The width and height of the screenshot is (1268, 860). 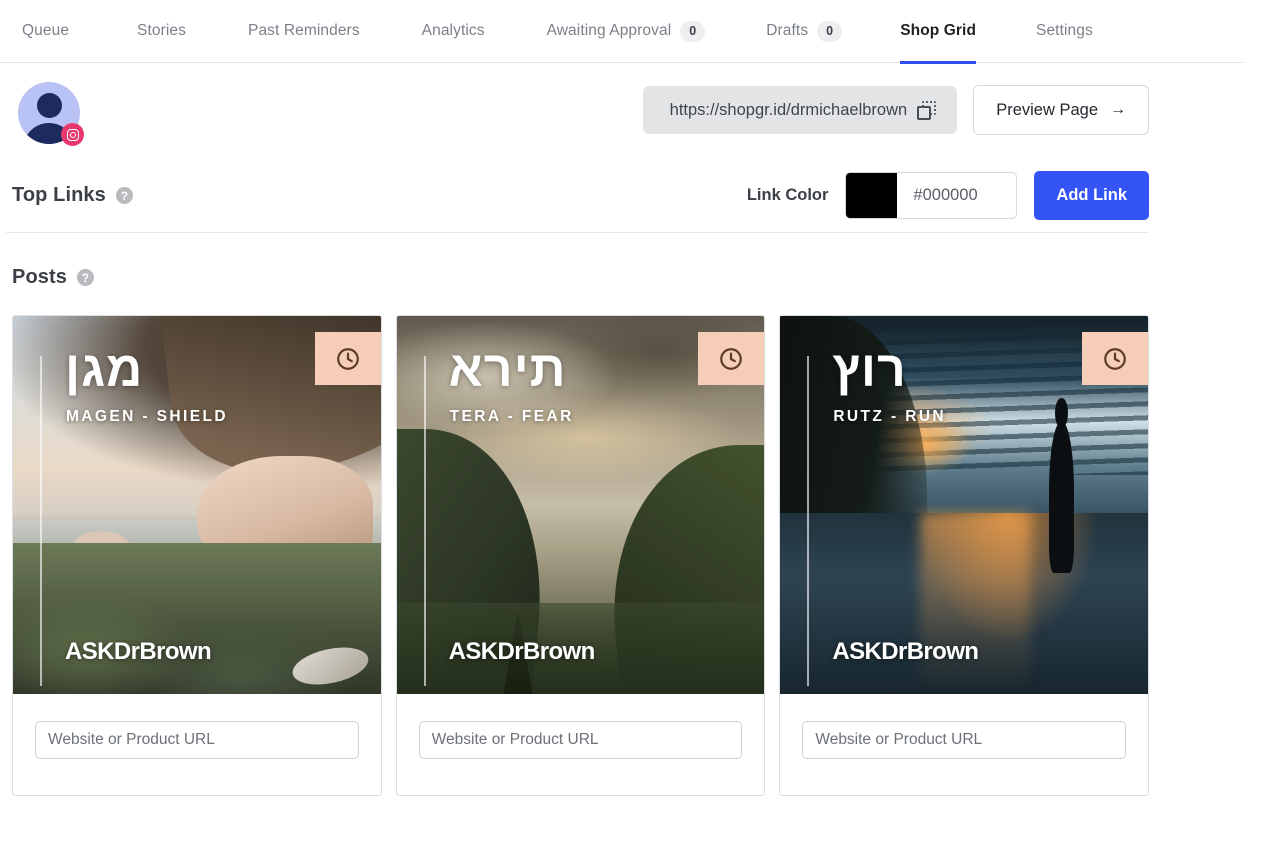 What do you see at coordinates (869, 369) in the screenshot?
I see `post-hebrew-word: רוץ` at bounding box center [869, 369].